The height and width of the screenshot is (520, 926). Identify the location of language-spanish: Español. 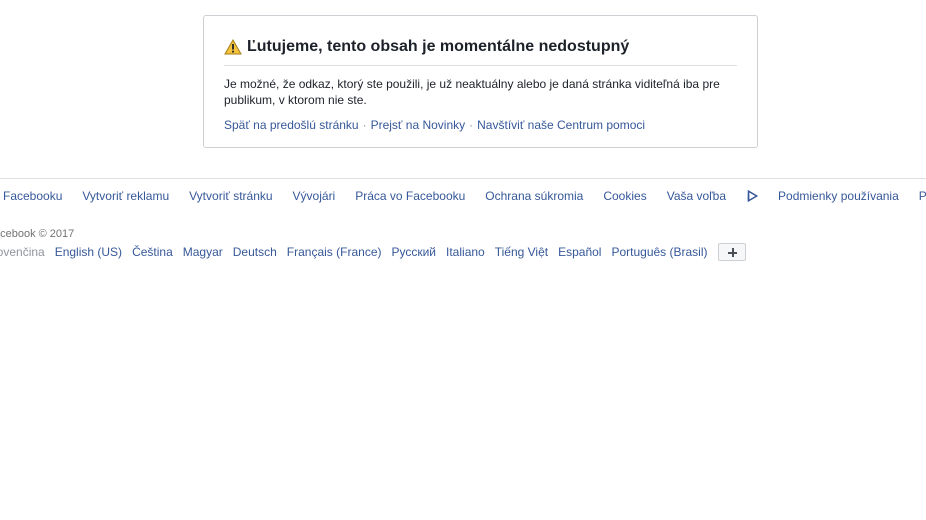
(579, 252).